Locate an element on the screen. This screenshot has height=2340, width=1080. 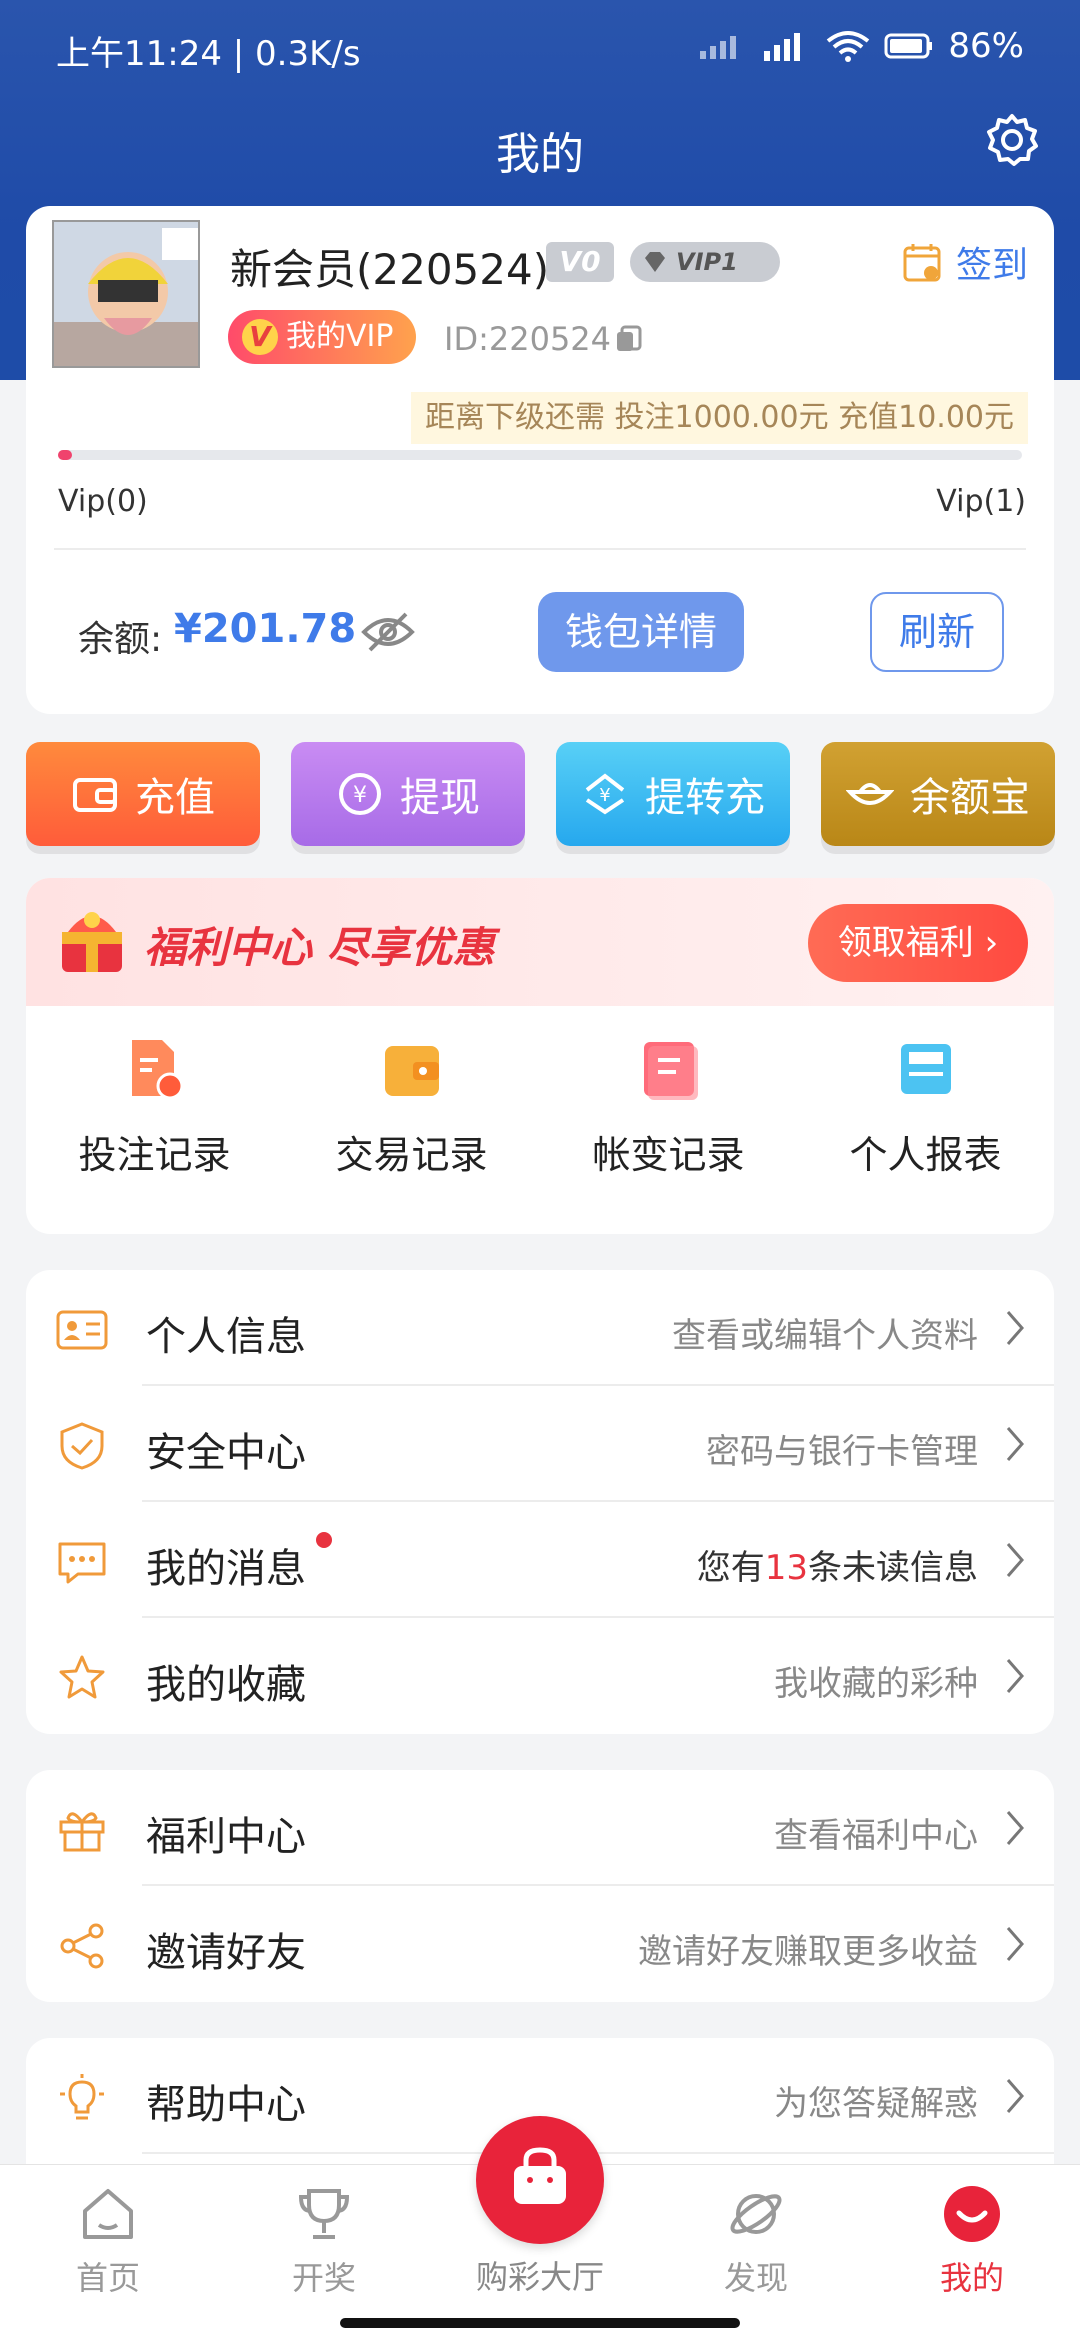
calendar-icon is located at coordinates (922, 263).